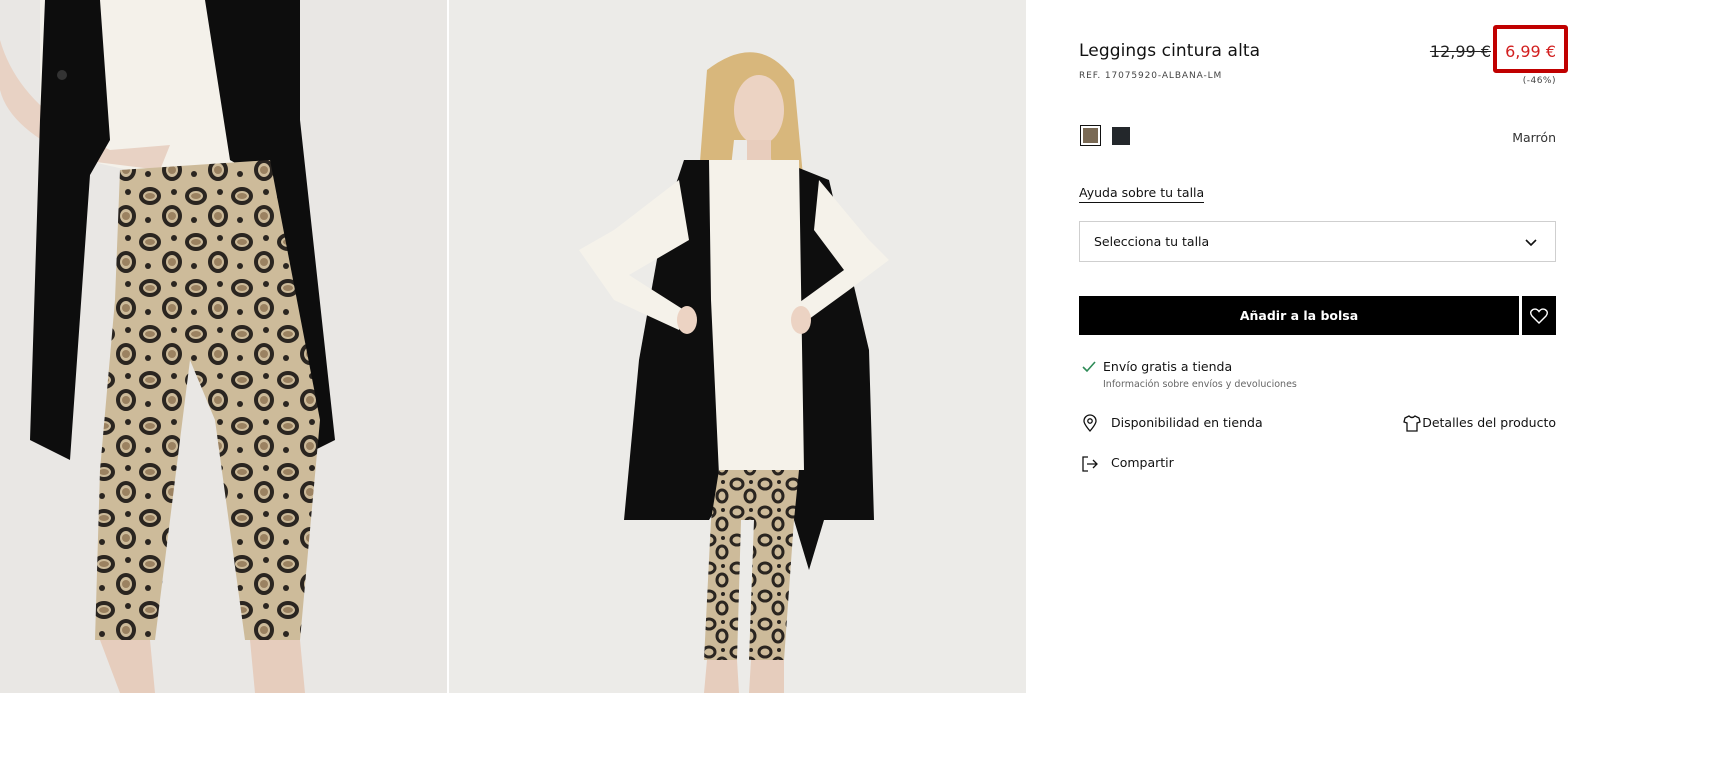  I want to click on product-reference: REF. 17075920-ALBANA-LM, so click(1151, 76).